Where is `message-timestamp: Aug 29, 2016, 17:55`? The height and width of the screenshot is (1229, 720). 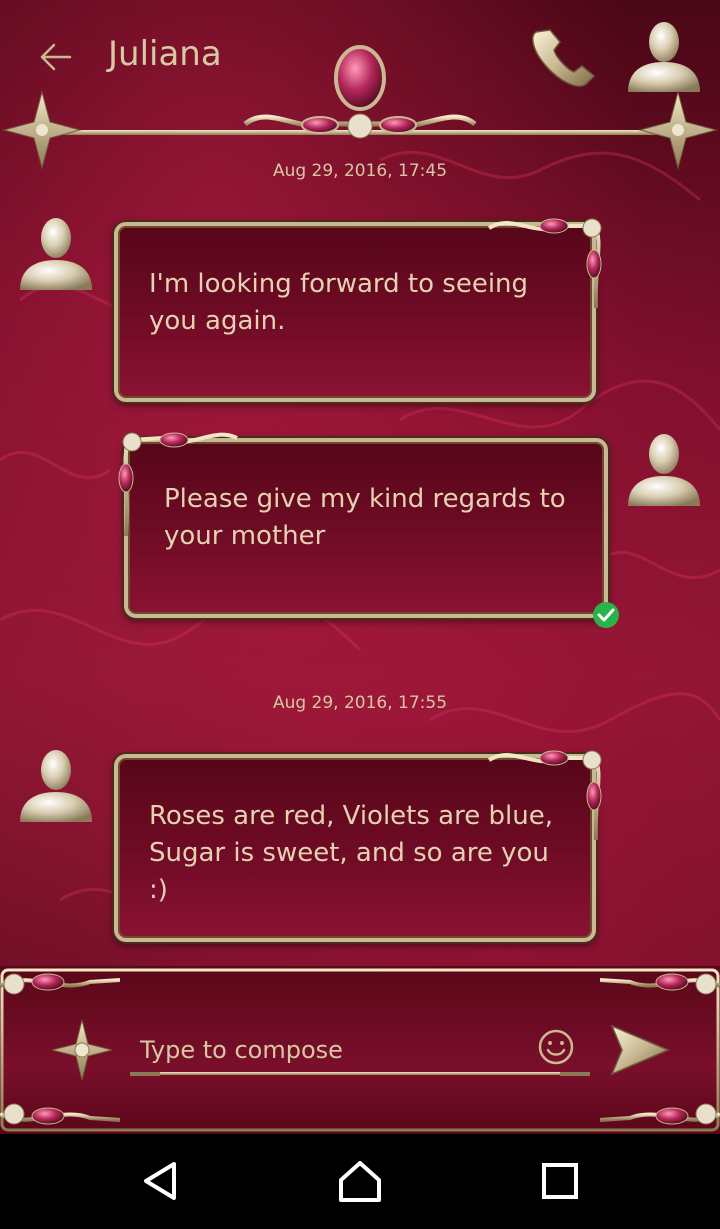
message-timestamp: Aug 29, 2016, 17:55 is located at coordinates (360, 703).